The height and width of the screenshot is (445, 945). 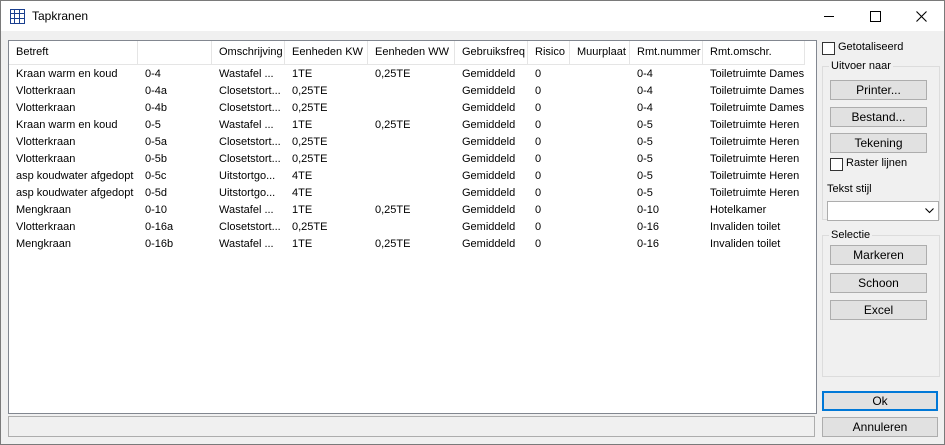 I want to click on column-header: Eenheden KW, so click(x=326, y=52).